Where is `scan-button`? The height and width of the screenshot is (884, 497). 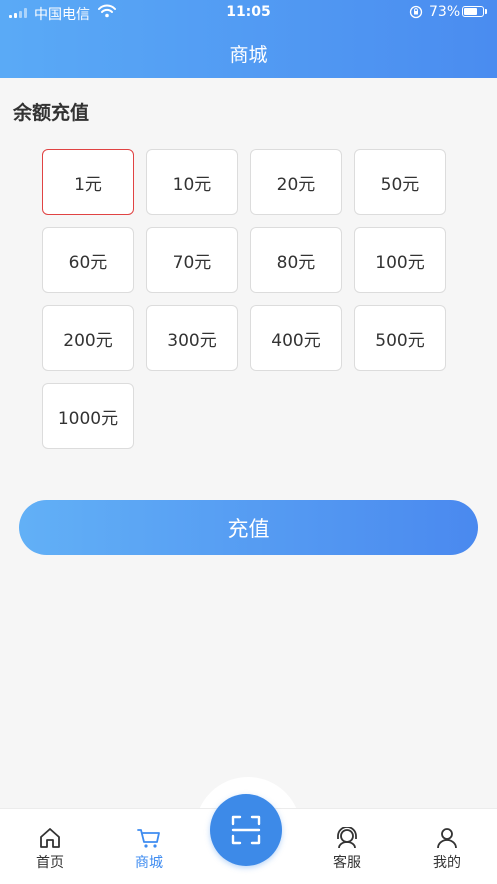
scan-button is located at coordinates (246, 830).